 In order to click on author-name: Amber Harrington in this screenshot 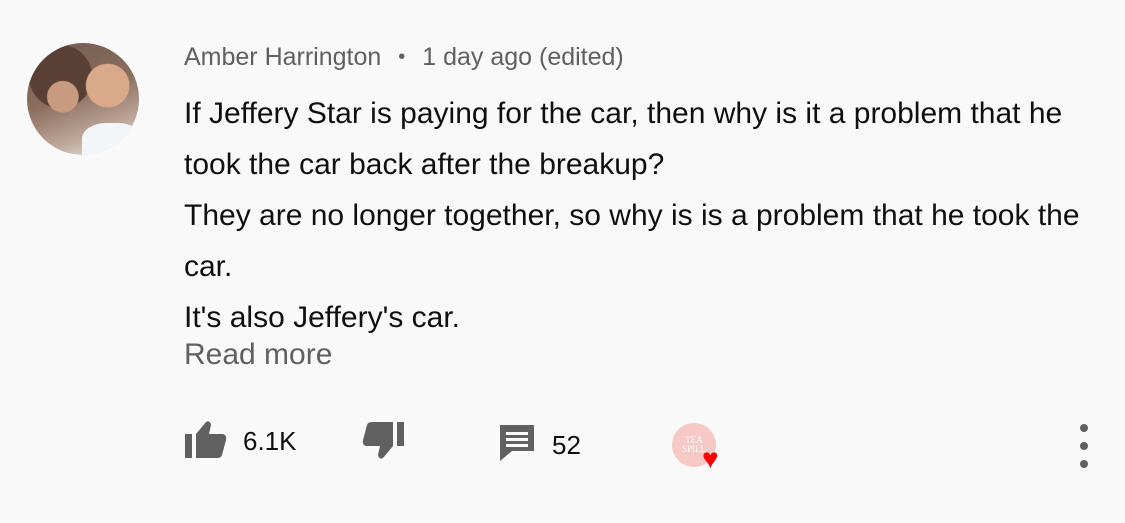, I will do `click(282, 57)`.